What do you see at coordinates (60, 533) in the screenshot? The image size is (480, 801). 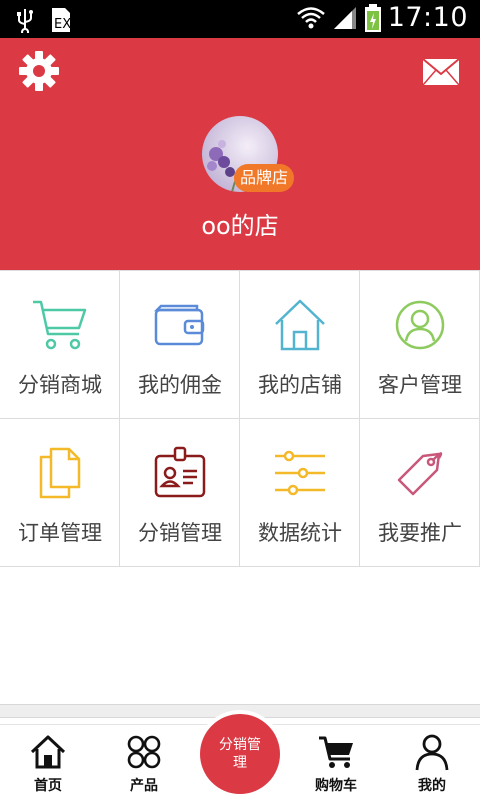 I see `menu-item-label: 订单管理` at bounding box center [60, 533].